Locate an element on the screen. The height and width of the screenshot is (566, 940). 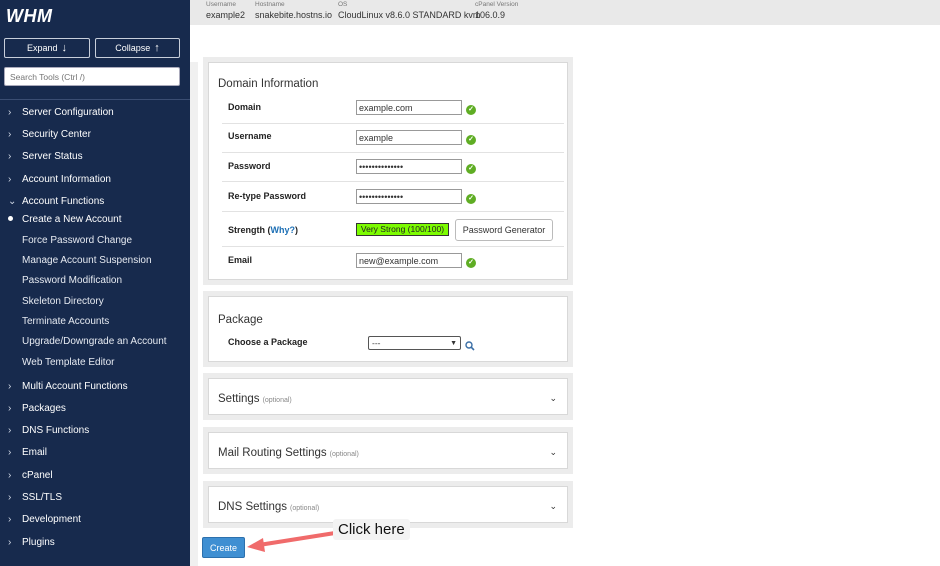
sidebar-item-plugins: › Plugins is located at coordinates (27, 542).